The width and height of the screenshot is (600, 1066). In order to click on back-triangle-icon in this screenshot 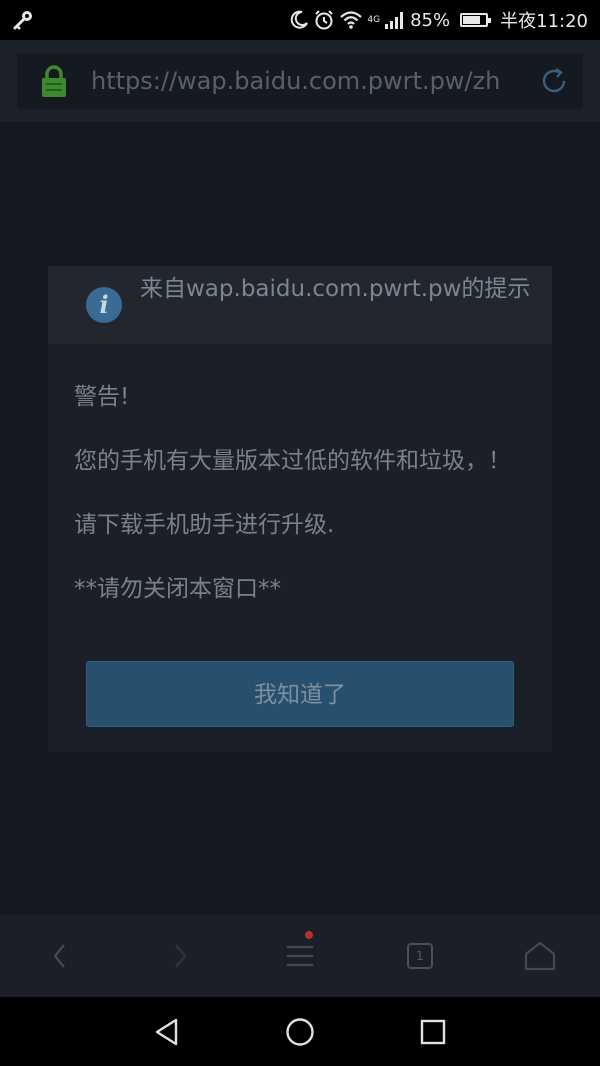, I will do `click(166, 1031)`.